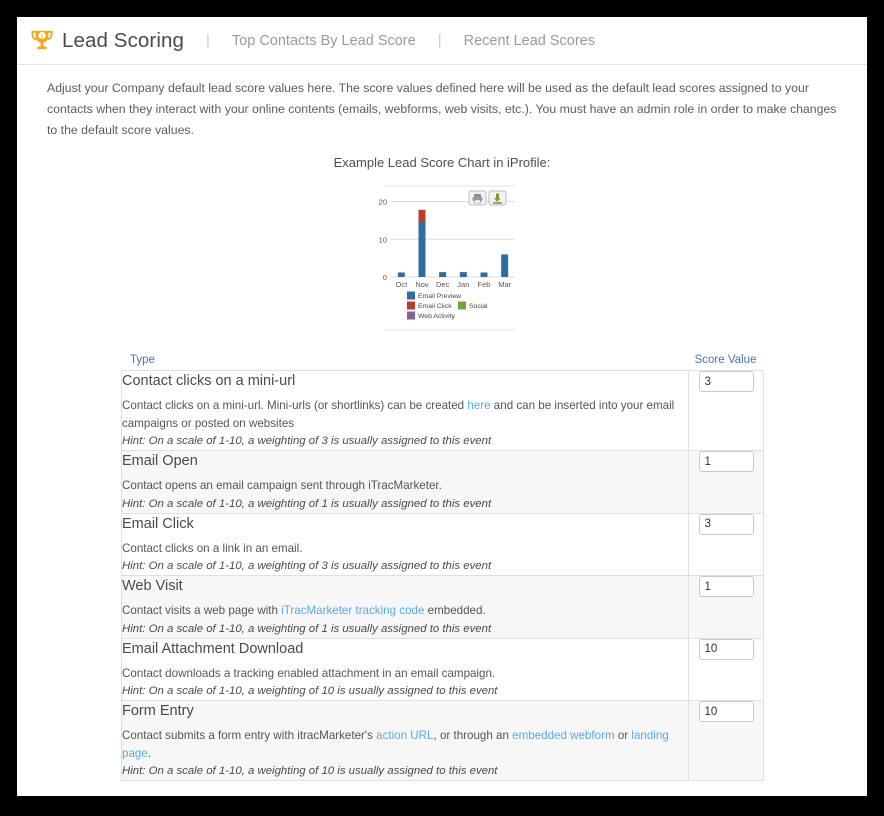  What do you see at coordinates (152, 586) in the screenshot?
I see `row-title: Web Visit` at bounding box center [152, 586].